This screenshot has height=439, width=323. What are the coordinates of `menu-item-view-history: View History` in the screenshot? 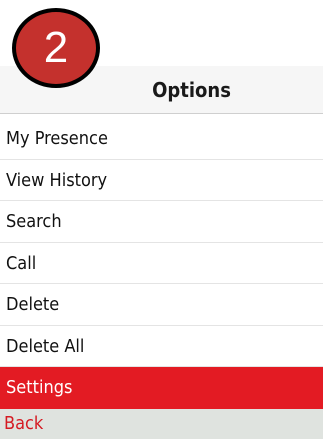 It's located at (161, 180).